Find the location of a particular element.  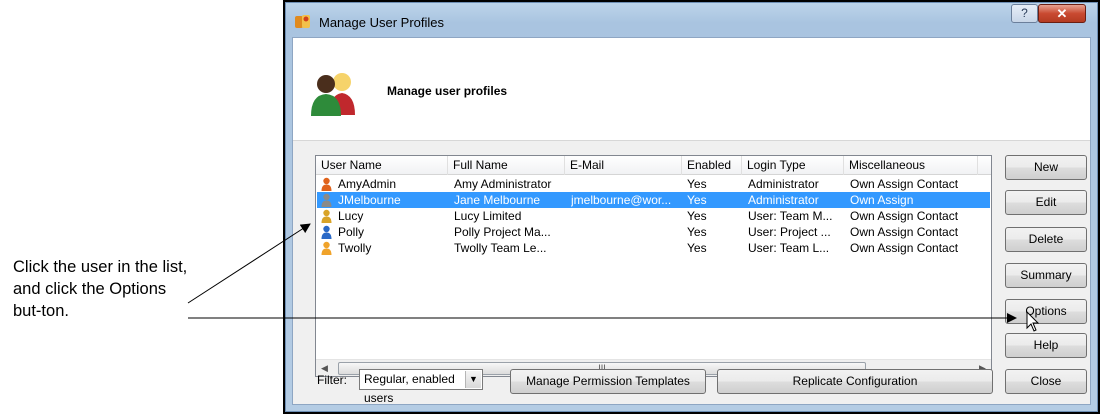

cell-user: Twolly is located at coordinates (355, 248).